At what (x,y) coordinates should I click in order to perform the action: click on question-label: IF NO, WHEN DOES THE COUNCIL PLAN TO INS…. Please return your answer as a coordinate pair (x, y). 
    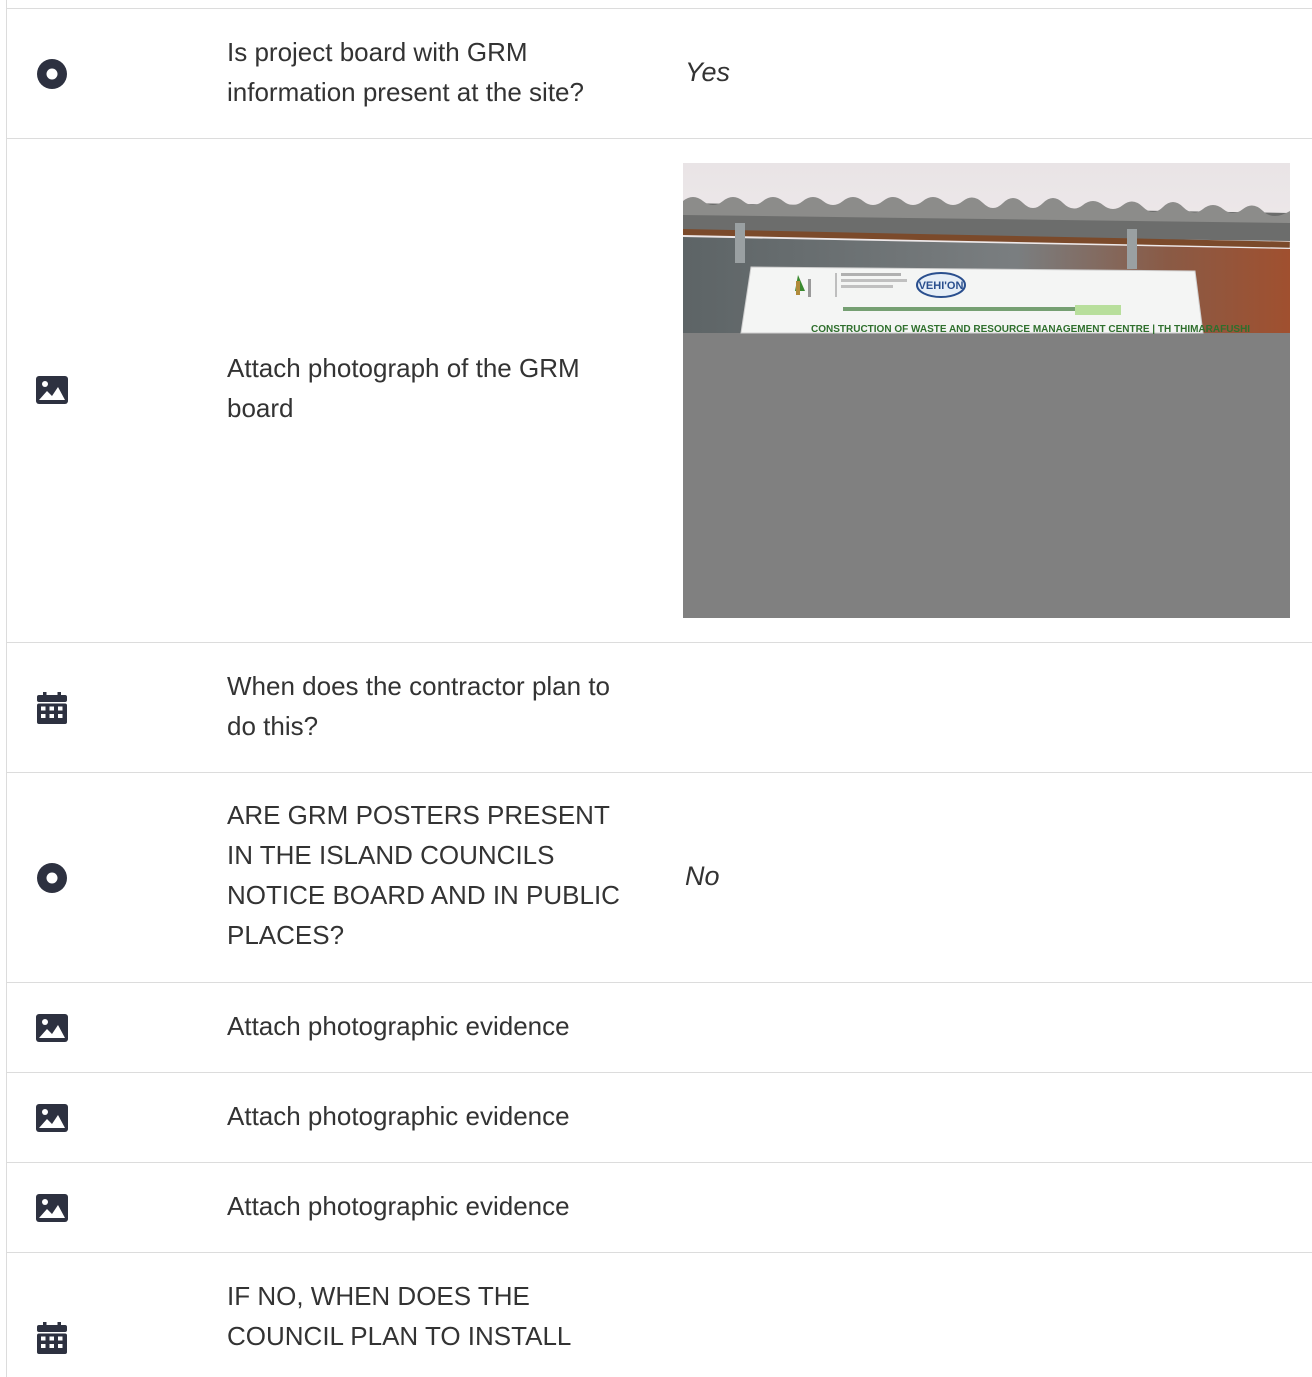
    Looking at the image, I should click on (399, 1316).